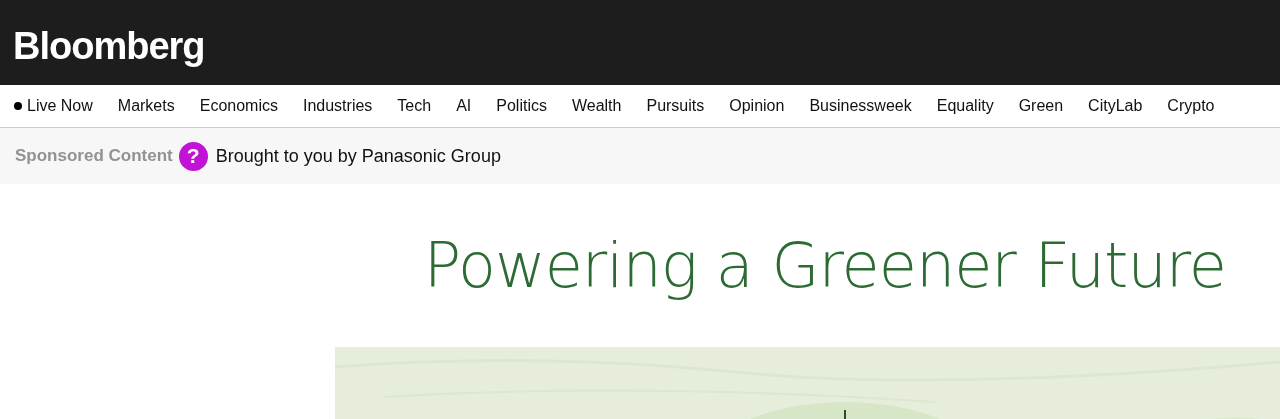 The height and width of the screenshot is (419, 1280). Describe the element at coordinates (53, 106) in the screenshot. I see `nav-link: Live Now` at that location.